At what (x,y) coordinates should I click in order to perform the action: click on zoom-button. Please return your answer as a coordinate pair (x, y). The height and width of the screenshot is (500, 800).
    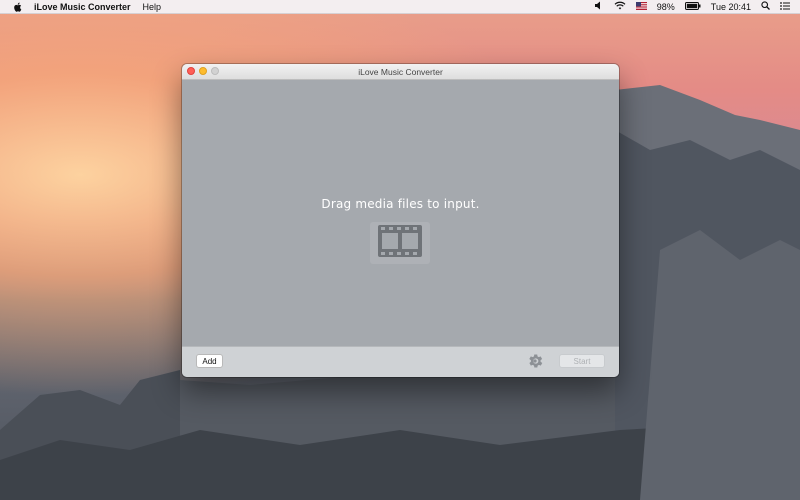
    Looking at the image, I should click on (215, 71).